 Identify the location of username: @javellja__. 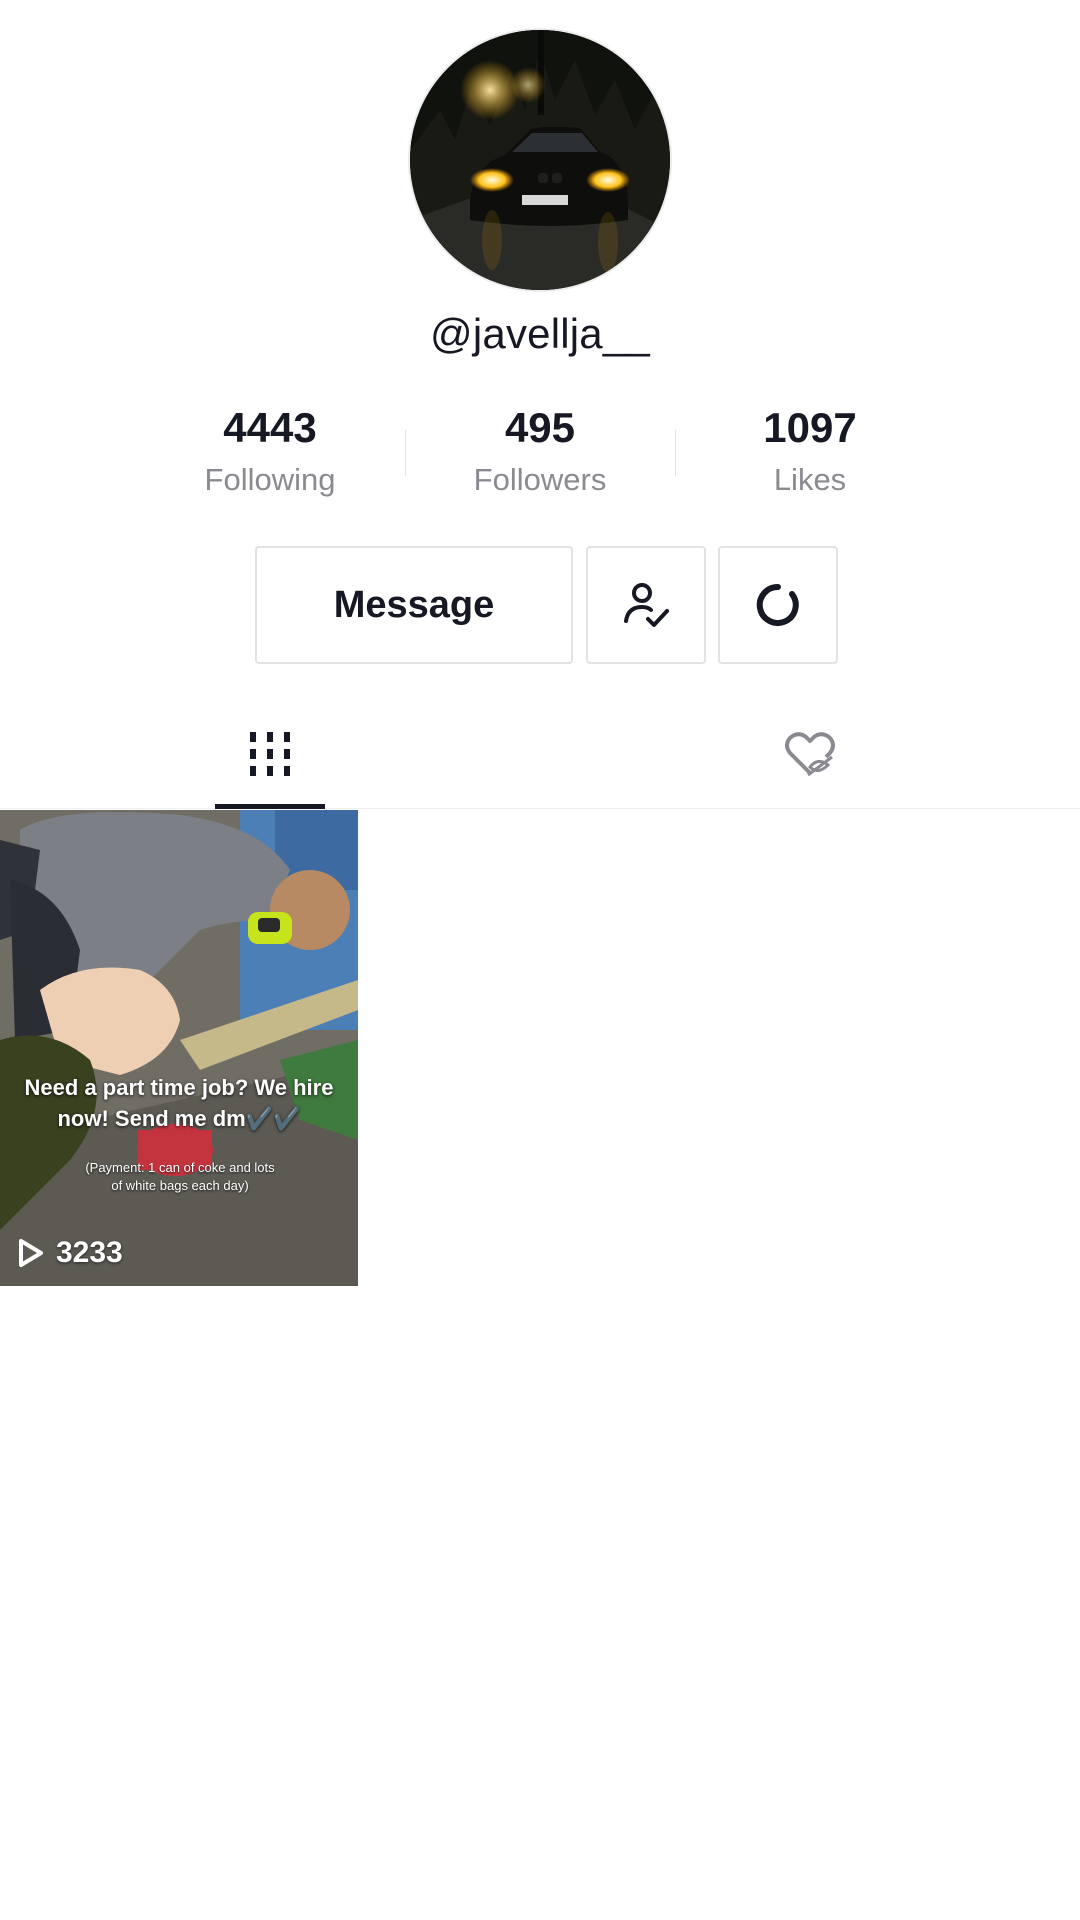
(540, 333).